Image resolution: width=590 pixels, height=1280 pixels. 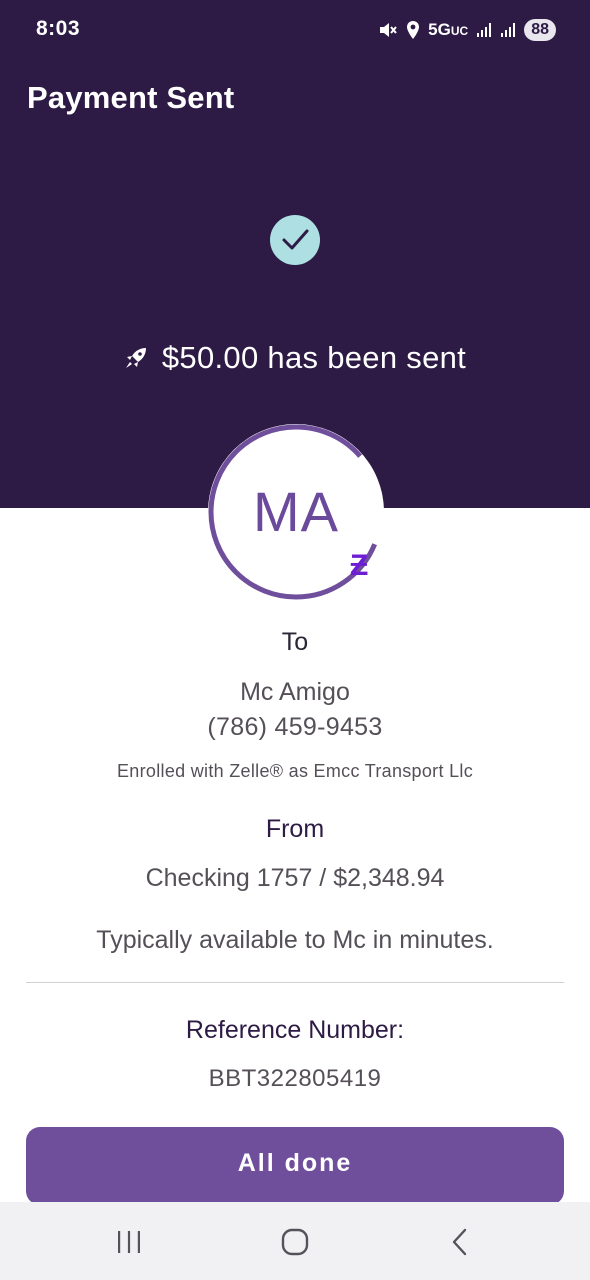 I want to click on location-icon, so click(x=413, y=30).